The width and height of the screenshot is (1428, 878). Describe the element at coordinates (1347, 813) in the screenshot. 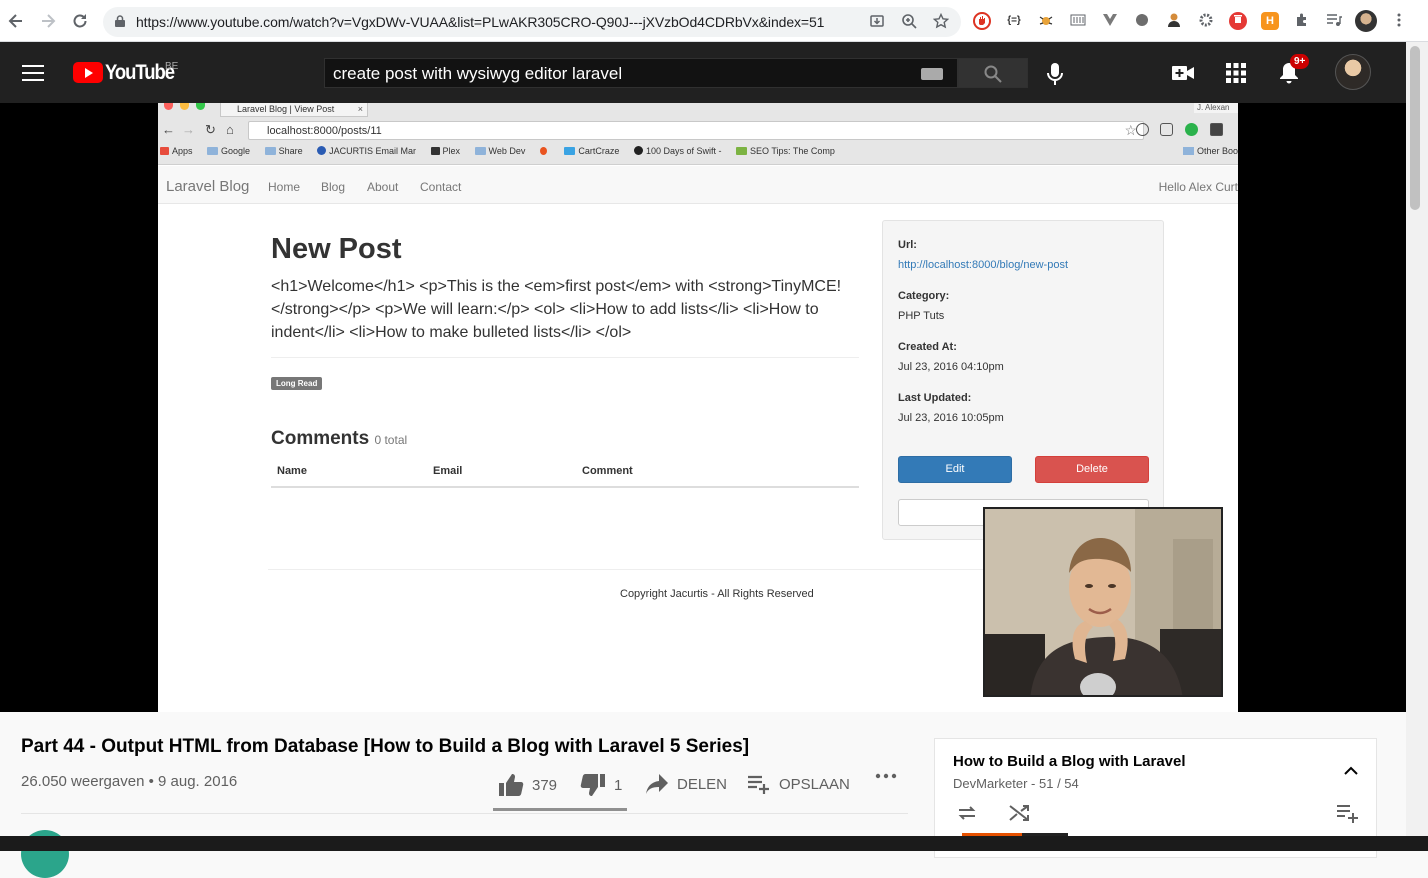

I see `playlist-add-icon` at that location.